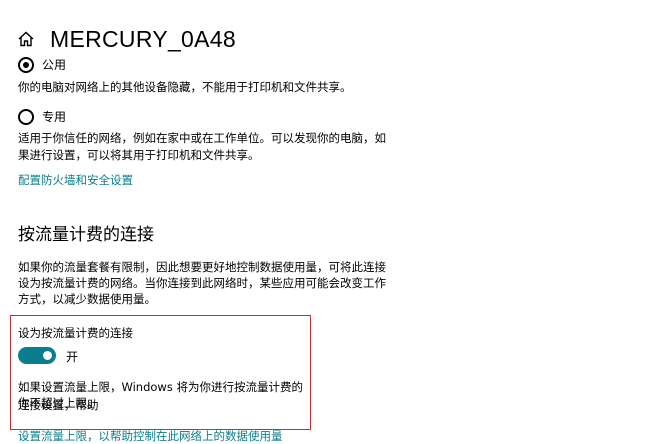  Describe the element at coordinates (185, 87) in the screenshot. I see `public-description: 你的电脑对网络上的其他设备隐藏，不能用于打印机和文件共享。` at that location.